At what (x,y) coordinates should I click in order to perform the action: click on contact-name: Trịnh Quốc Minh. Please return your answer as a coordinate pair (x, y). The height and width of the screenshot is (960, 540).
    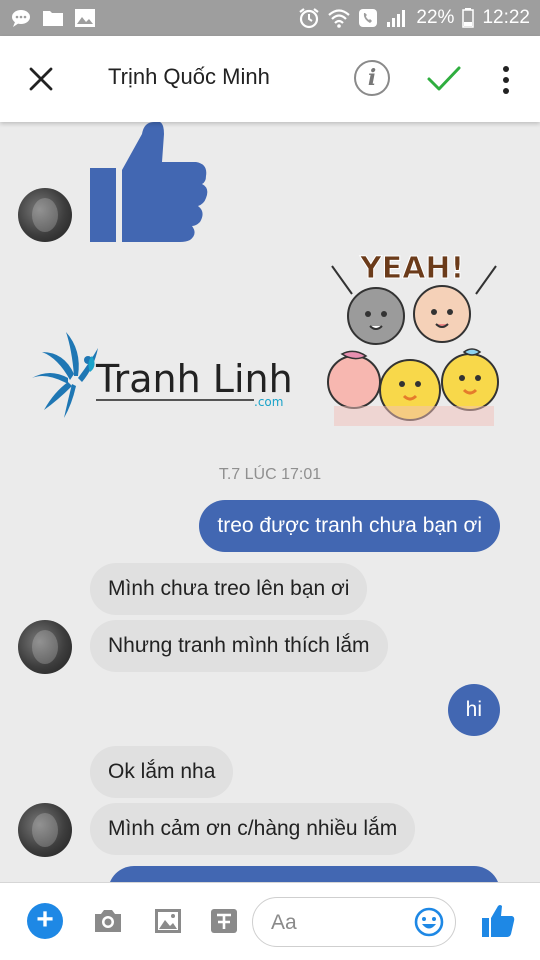
    Looking at the image, I should click on (189, 77).